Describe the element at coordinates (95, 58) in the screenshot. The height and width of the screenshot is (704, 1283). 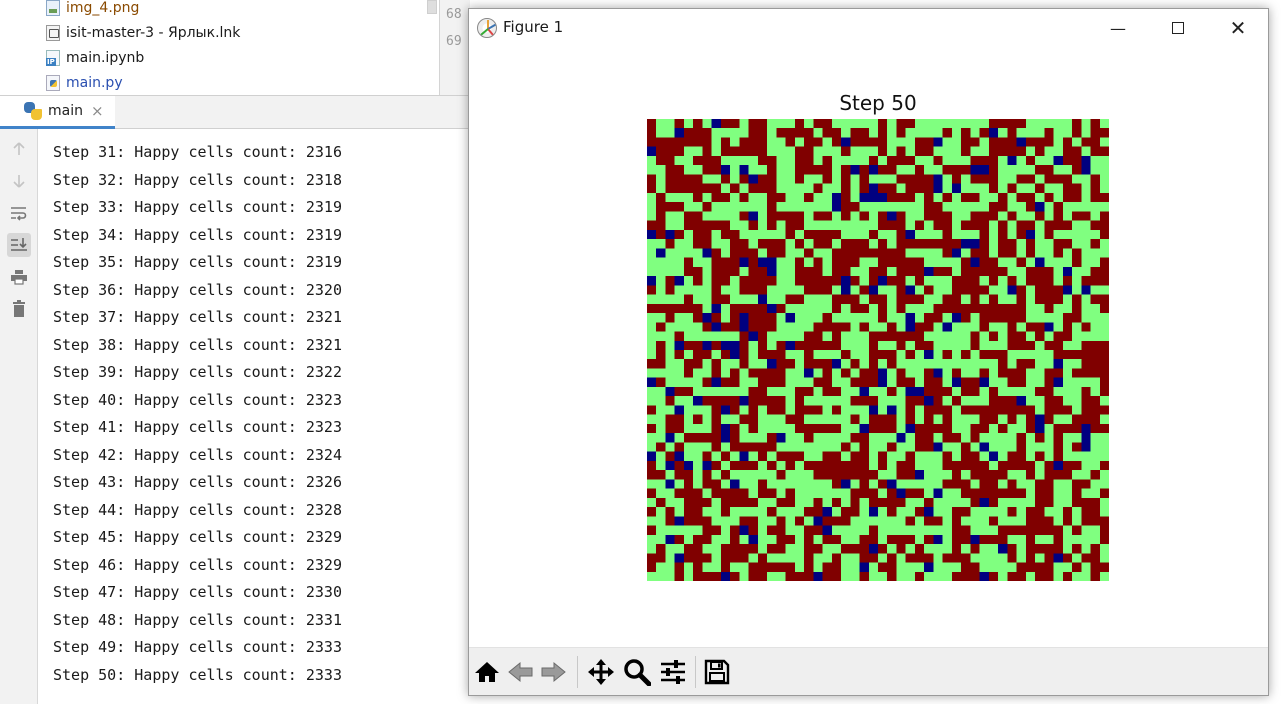
I see `tree-item-main-ipynb: IP main.ipynb` at that location.